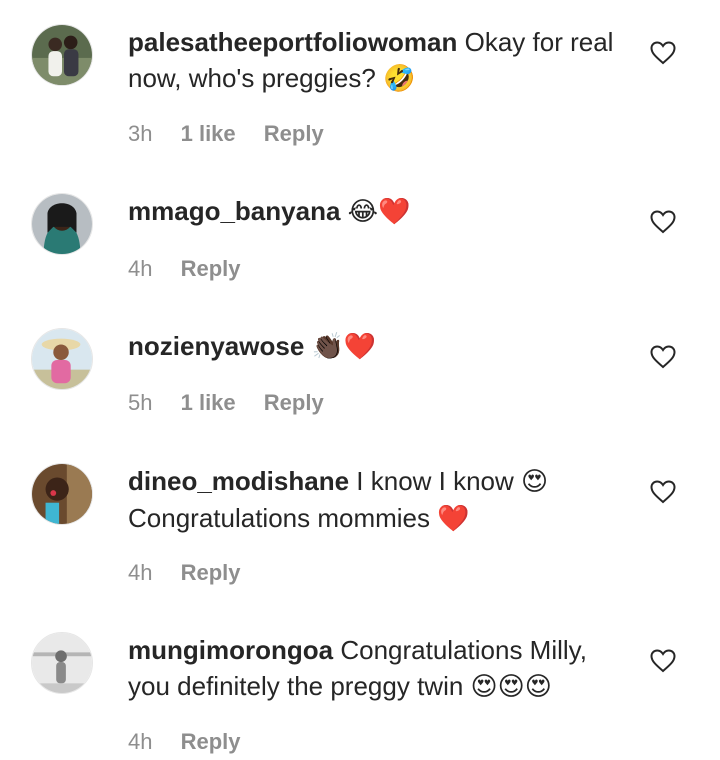 The image size is (720, 760). I want to click on comment-text: nozienyawose 👏🏿❤️, so click(378, 346).